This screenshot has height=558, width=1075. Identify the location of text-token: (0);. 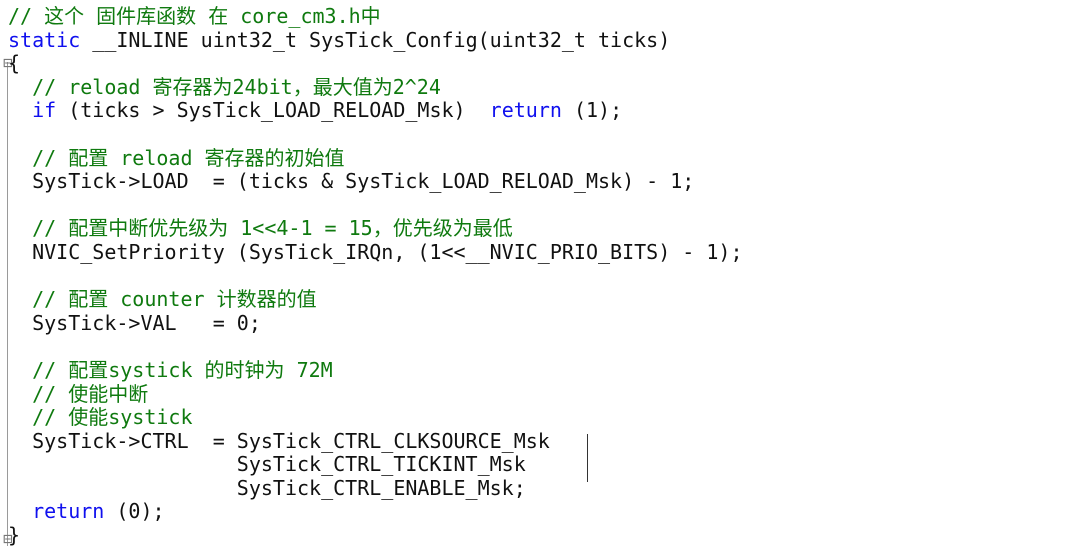
(134, 511).